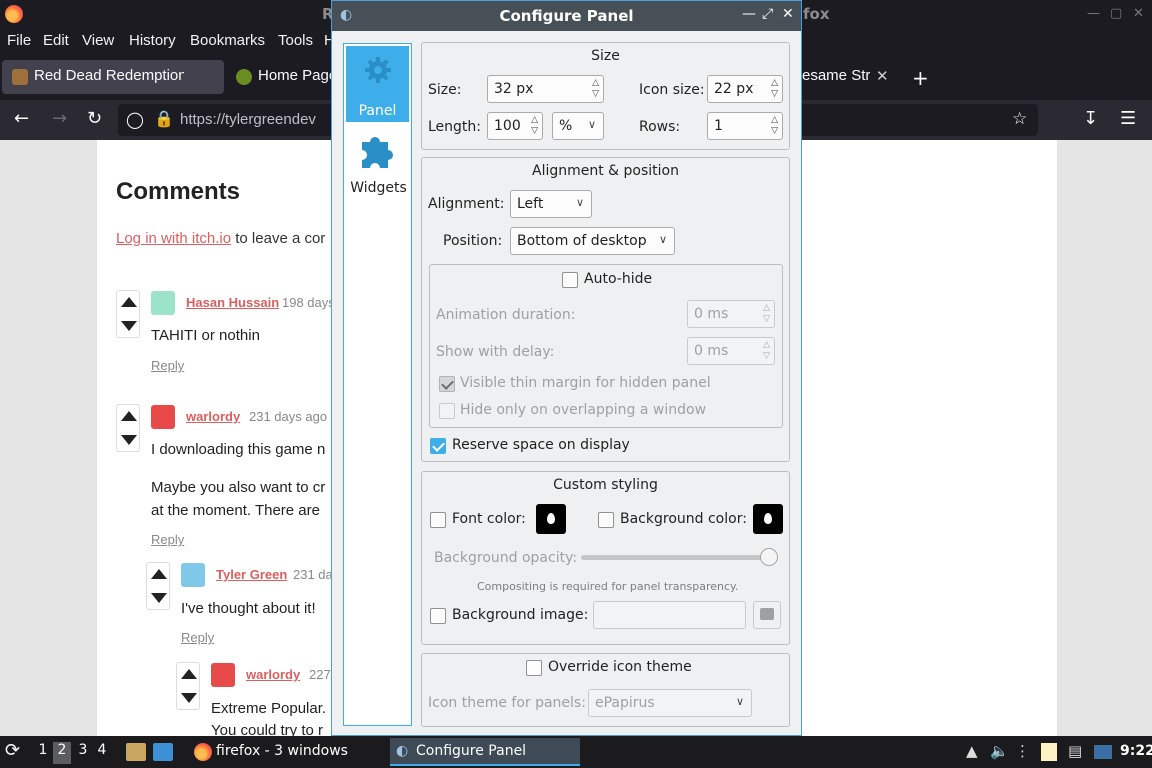 The height and width of the screenshot is (768, 1152). I want to click on override-icon-checkbox, so click(534, 668).